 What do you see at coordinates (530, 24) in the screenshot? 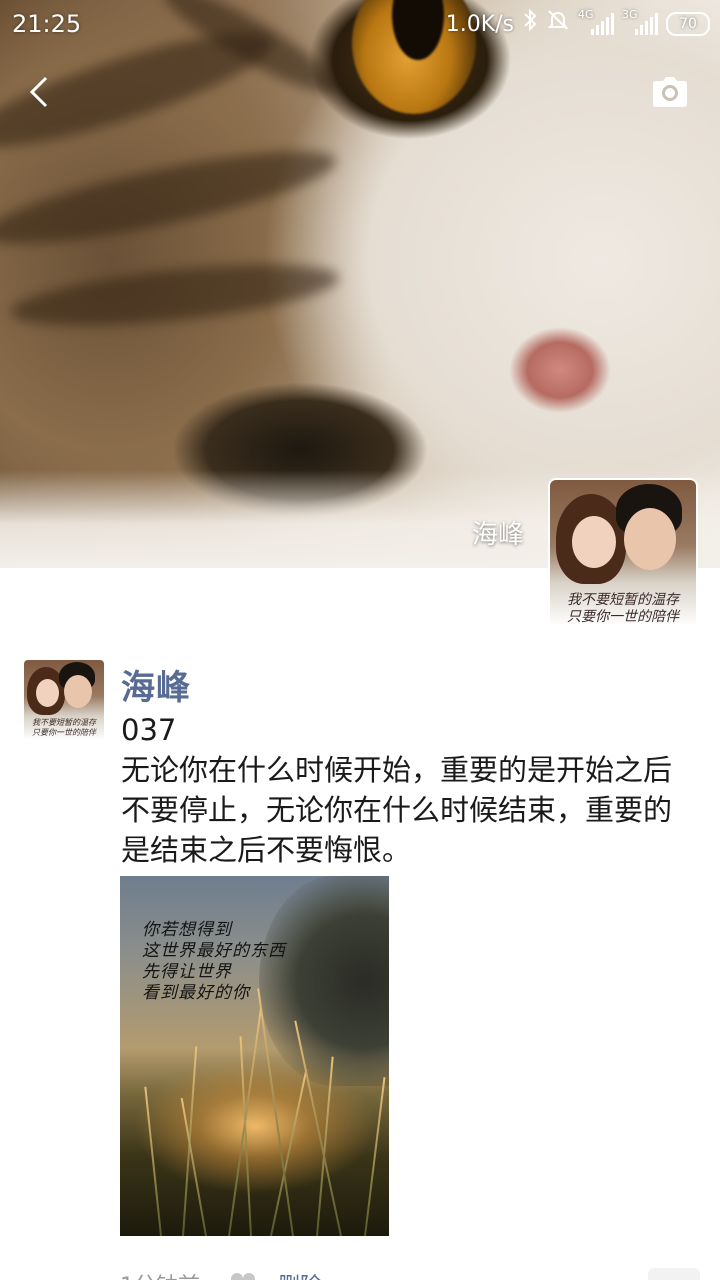
I see `bluetooth-icon` at bounding box center [530, 24].